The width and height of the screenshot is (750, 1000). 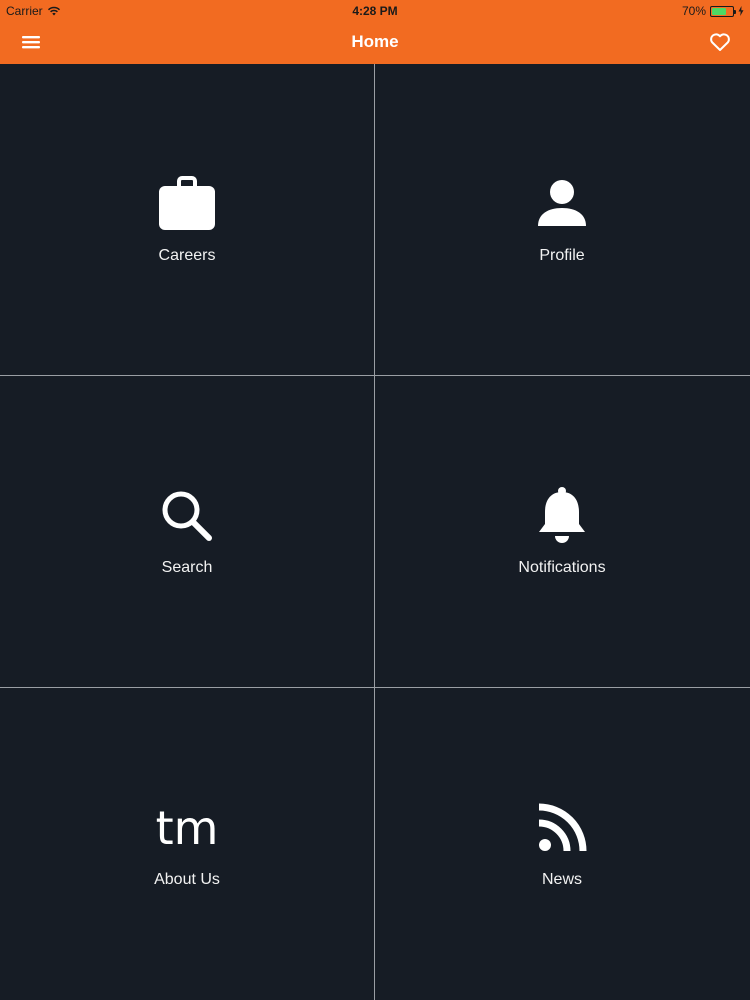 I want to click on briefcase-icon, so click(x=187, y=203).